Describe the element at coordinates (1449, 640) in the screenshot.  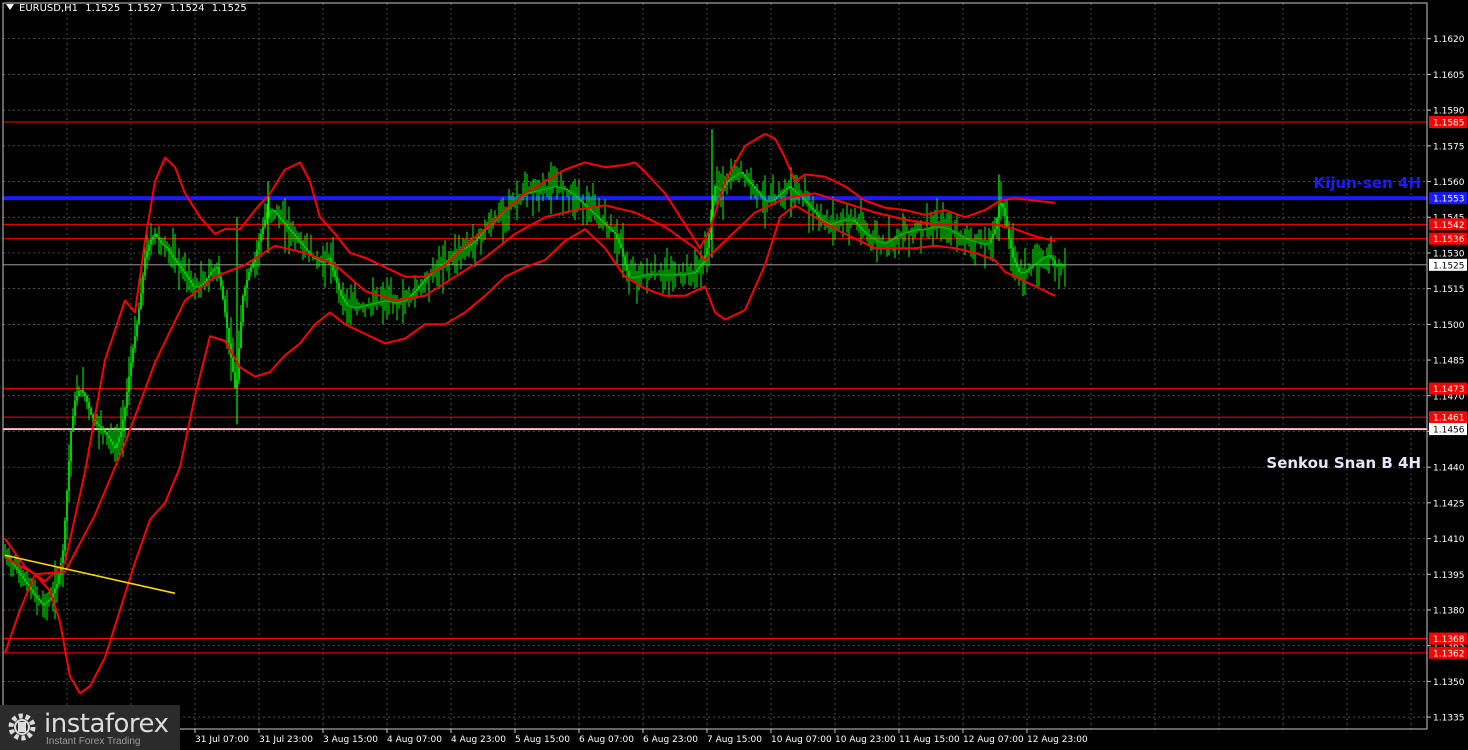
I see `level-price-tag: 1.1368` at that location.